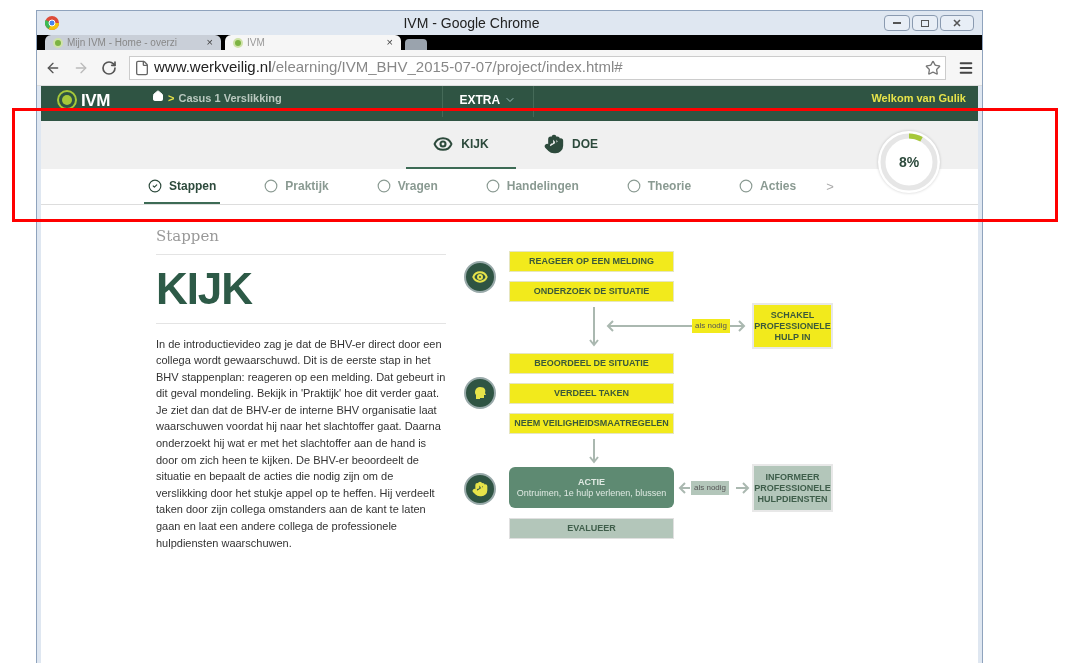 This screenshot has height=663, width=1065. I want to click on hand-badge-icon, so click(480, 489).